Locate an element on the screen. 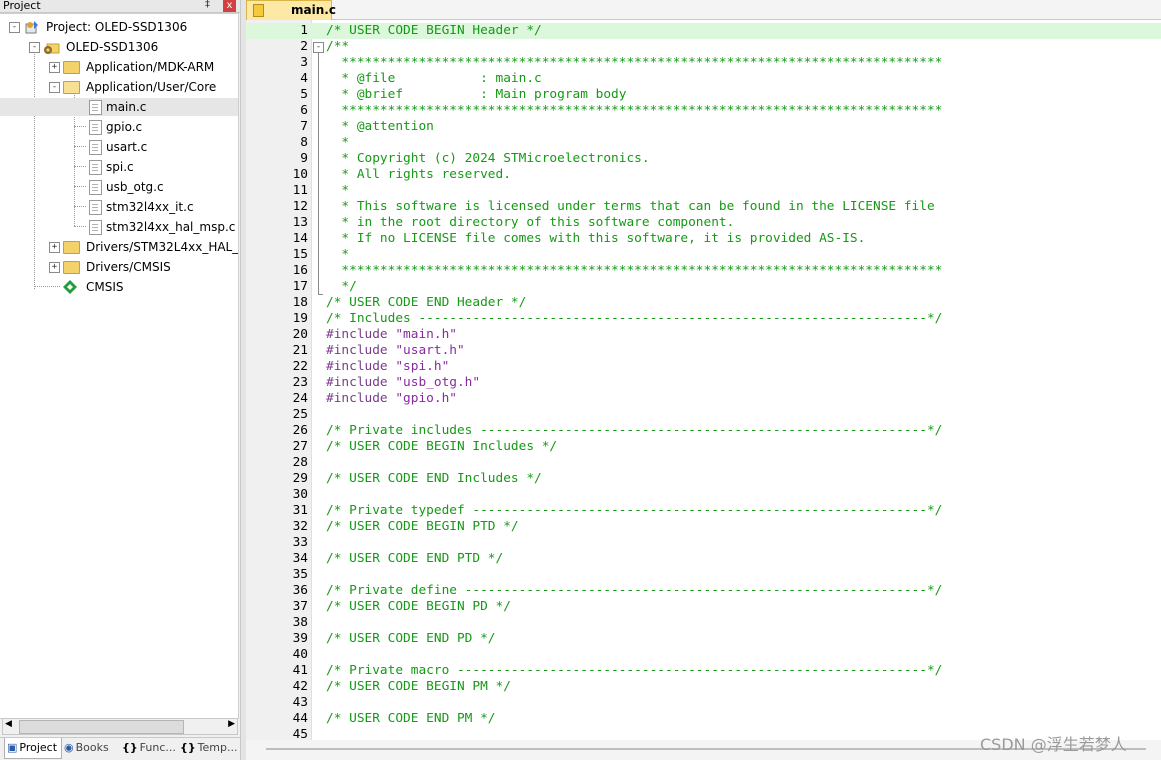  tree-item-label: main.c is located at coordinates (126, 107).